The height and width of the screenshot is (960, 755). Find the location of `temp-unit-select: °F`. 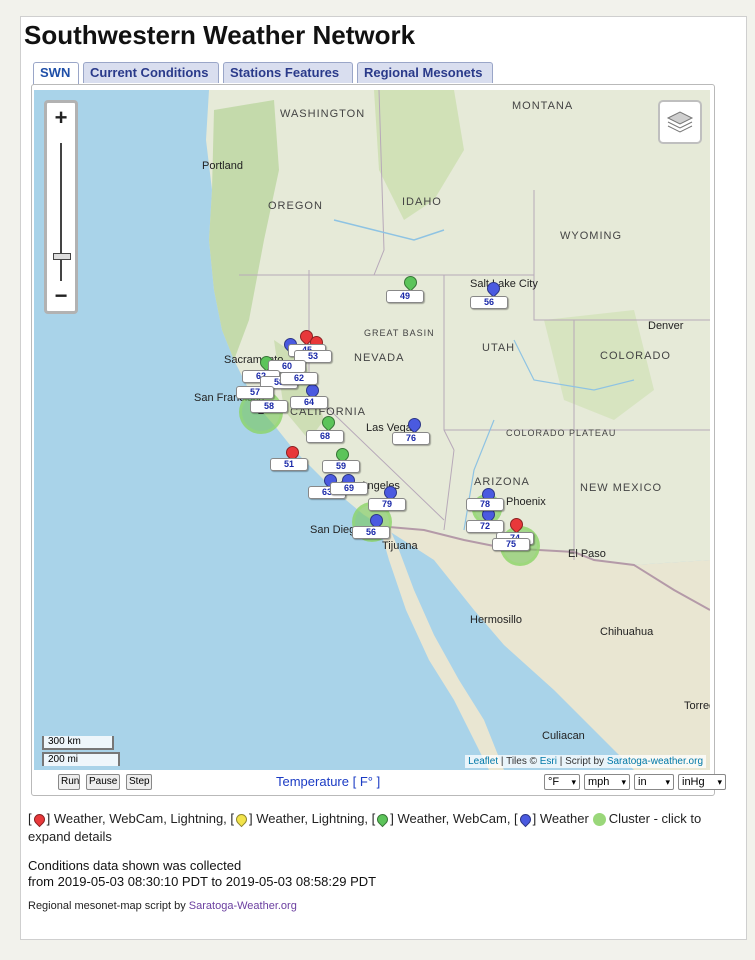

temp-unit-select: °F is located at coordinates (562, 782).